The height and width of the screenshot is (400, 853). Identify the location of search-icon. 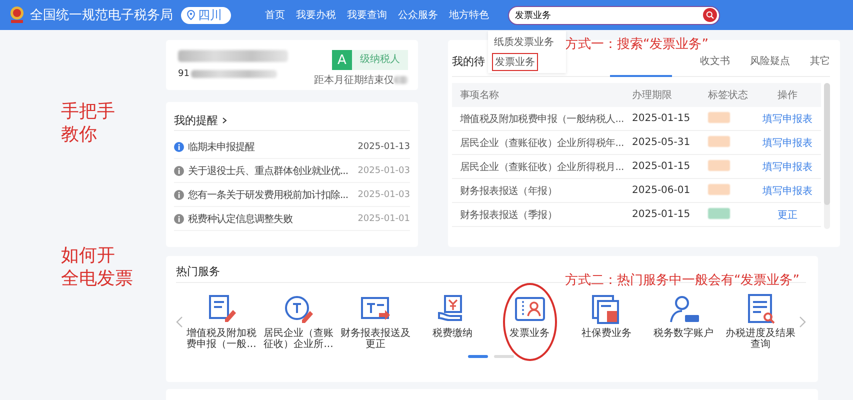
(710, 15).